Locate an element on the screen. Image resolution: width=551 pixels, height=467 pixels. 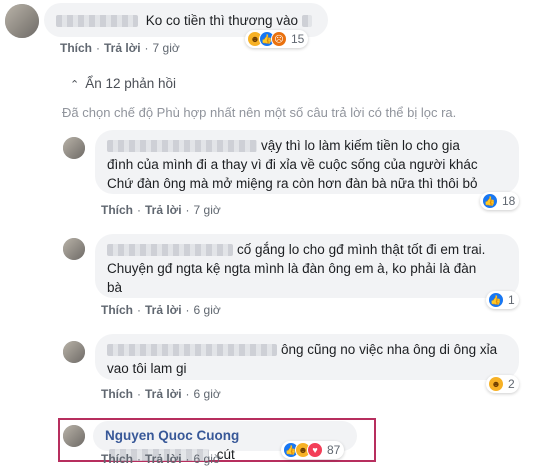
love-icon: ♥ is located at coordinates (315, 450).